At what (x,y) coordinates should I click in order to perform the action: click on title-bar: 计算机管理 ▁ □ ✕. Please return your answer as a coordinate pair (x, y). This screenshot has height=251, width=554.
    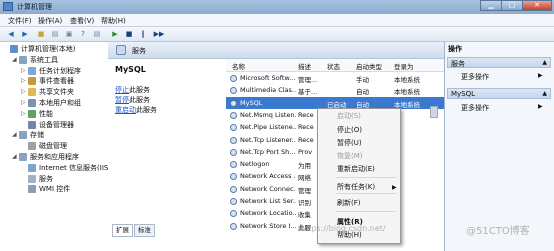
    Looking at the image, I should click on (277, 7).